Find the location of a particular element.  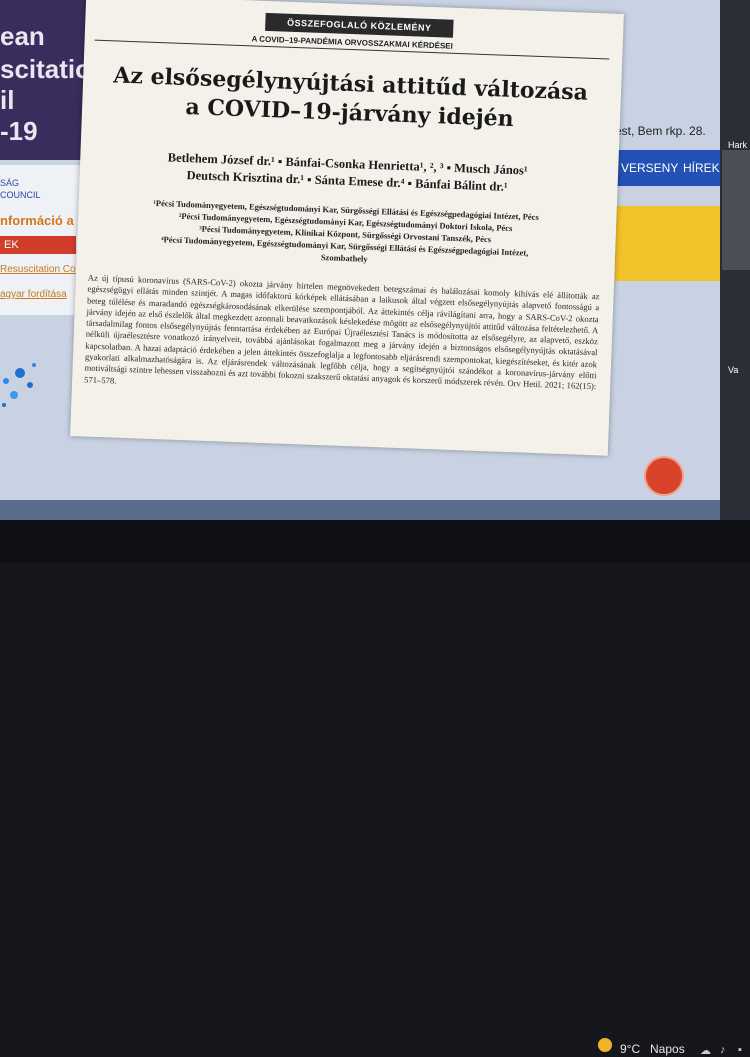

news-button: EK is located at coordinates (38, 245).